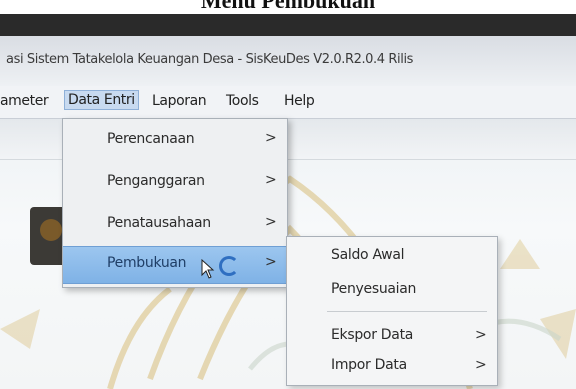  What do you see at coordinates (208, 269) in the screenshot?
I see `mouse-pointer-icon` at bounding box center [208, 269].